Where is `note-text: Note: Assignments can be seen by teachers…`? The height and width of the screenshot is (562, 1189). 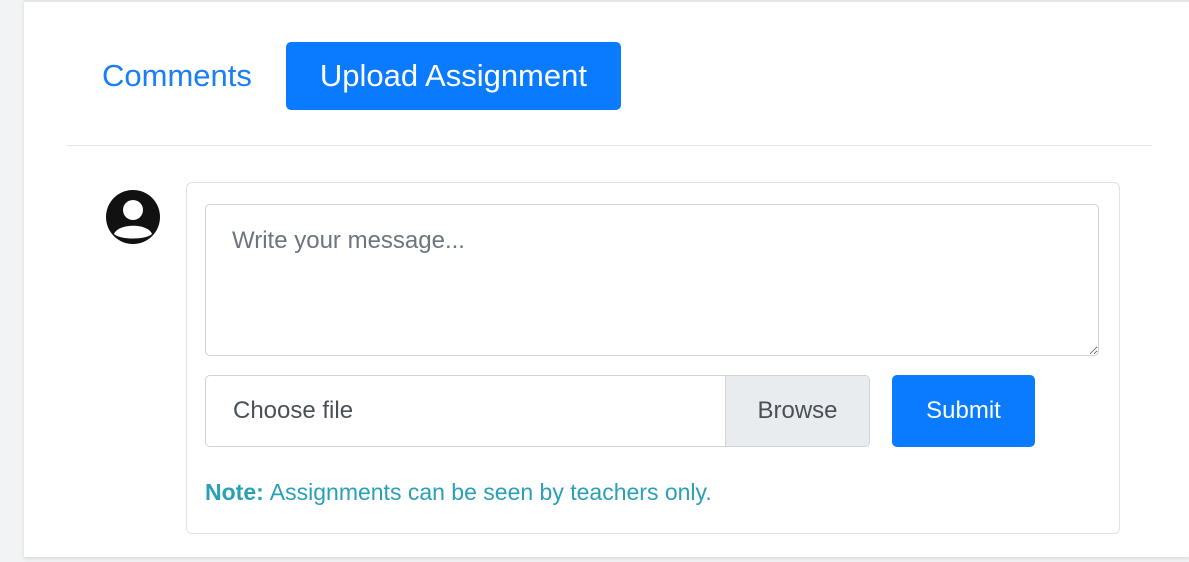 note-text: Note: Assignments can be seen by teachers… is located at coordinates (458, 492).